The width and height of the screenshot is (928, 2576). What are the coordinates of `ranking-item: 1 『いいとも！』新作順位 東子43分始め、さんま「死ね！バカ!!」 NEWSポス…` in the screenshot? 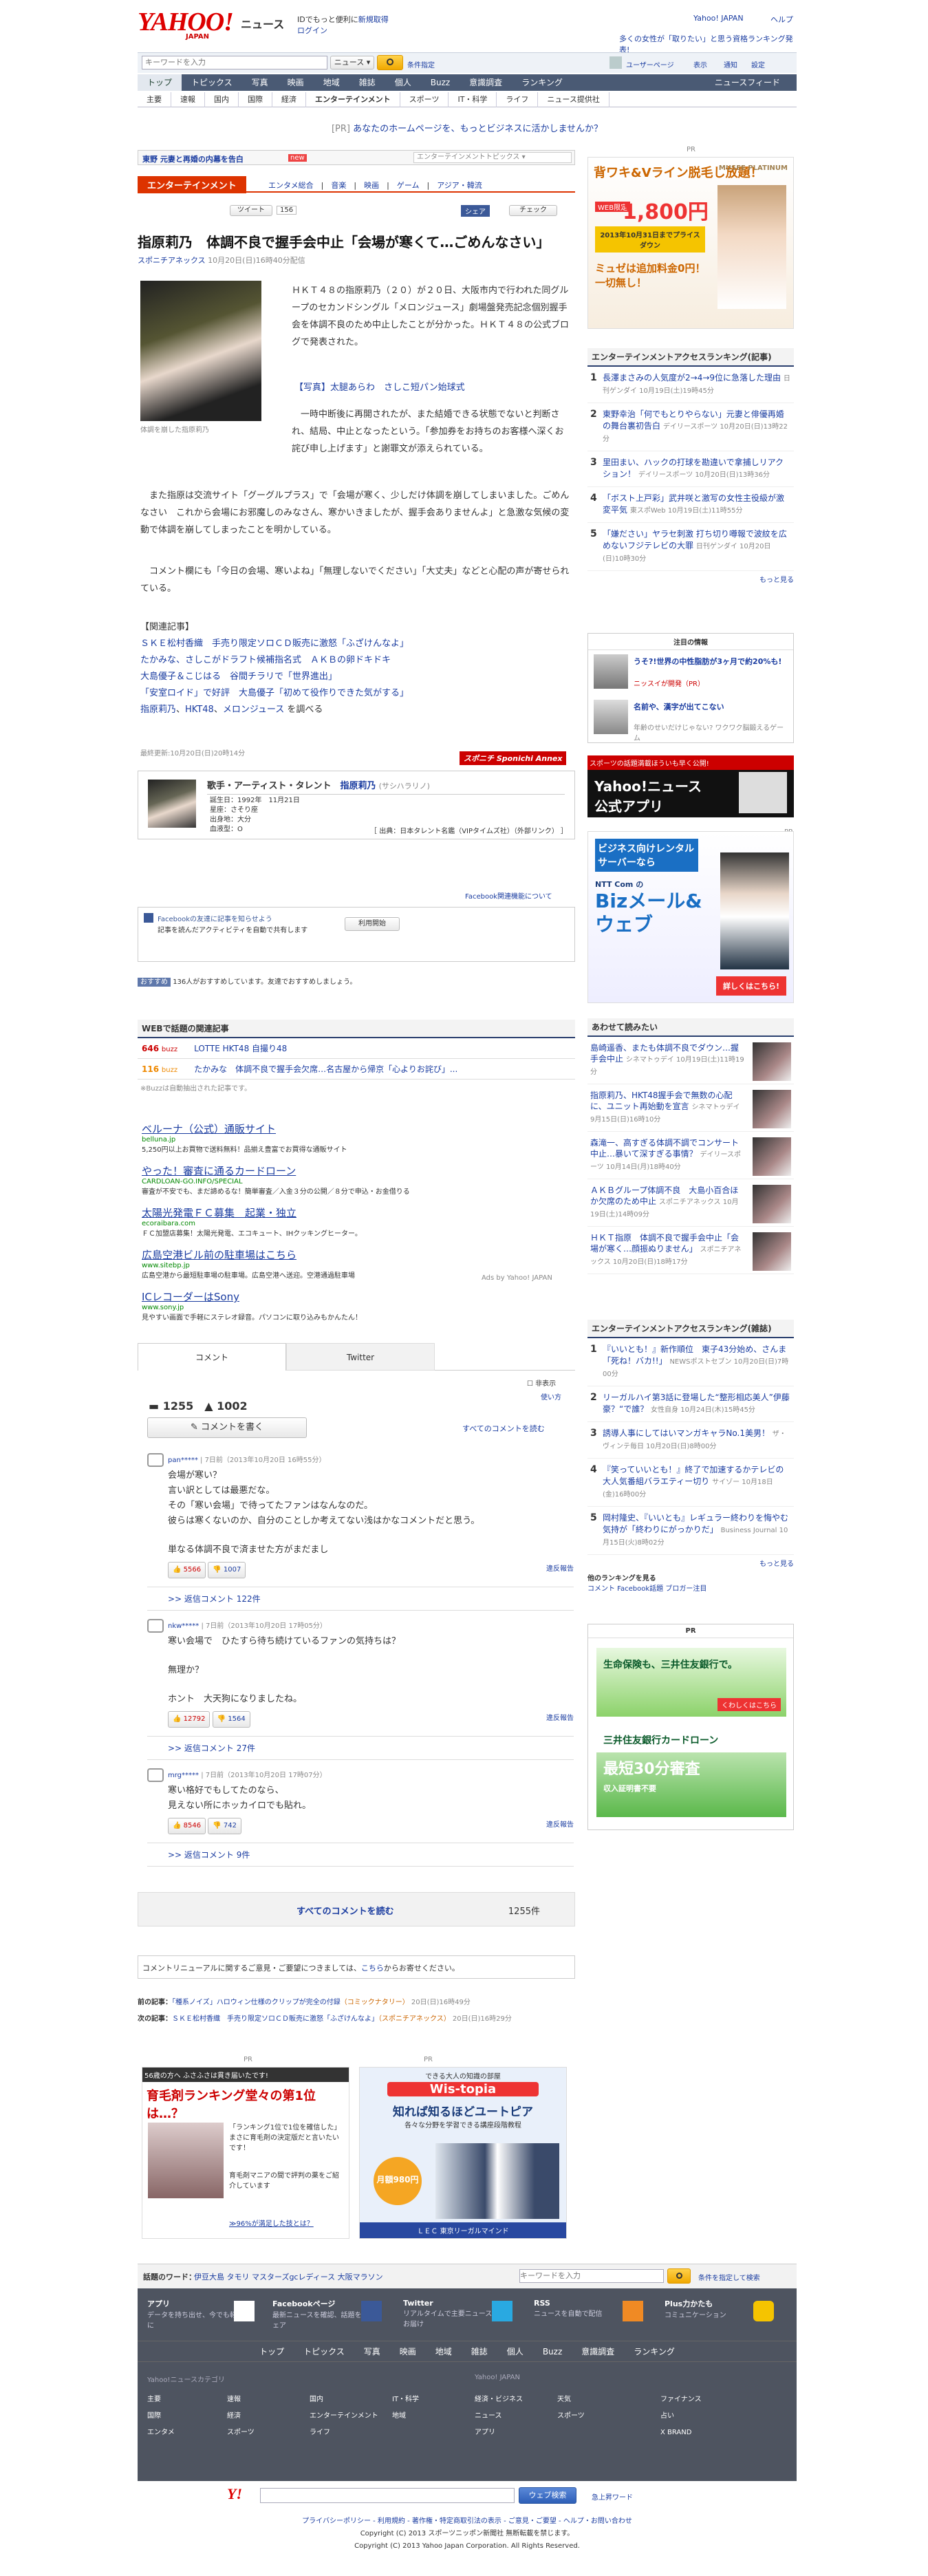 It's located at (690, 1362).